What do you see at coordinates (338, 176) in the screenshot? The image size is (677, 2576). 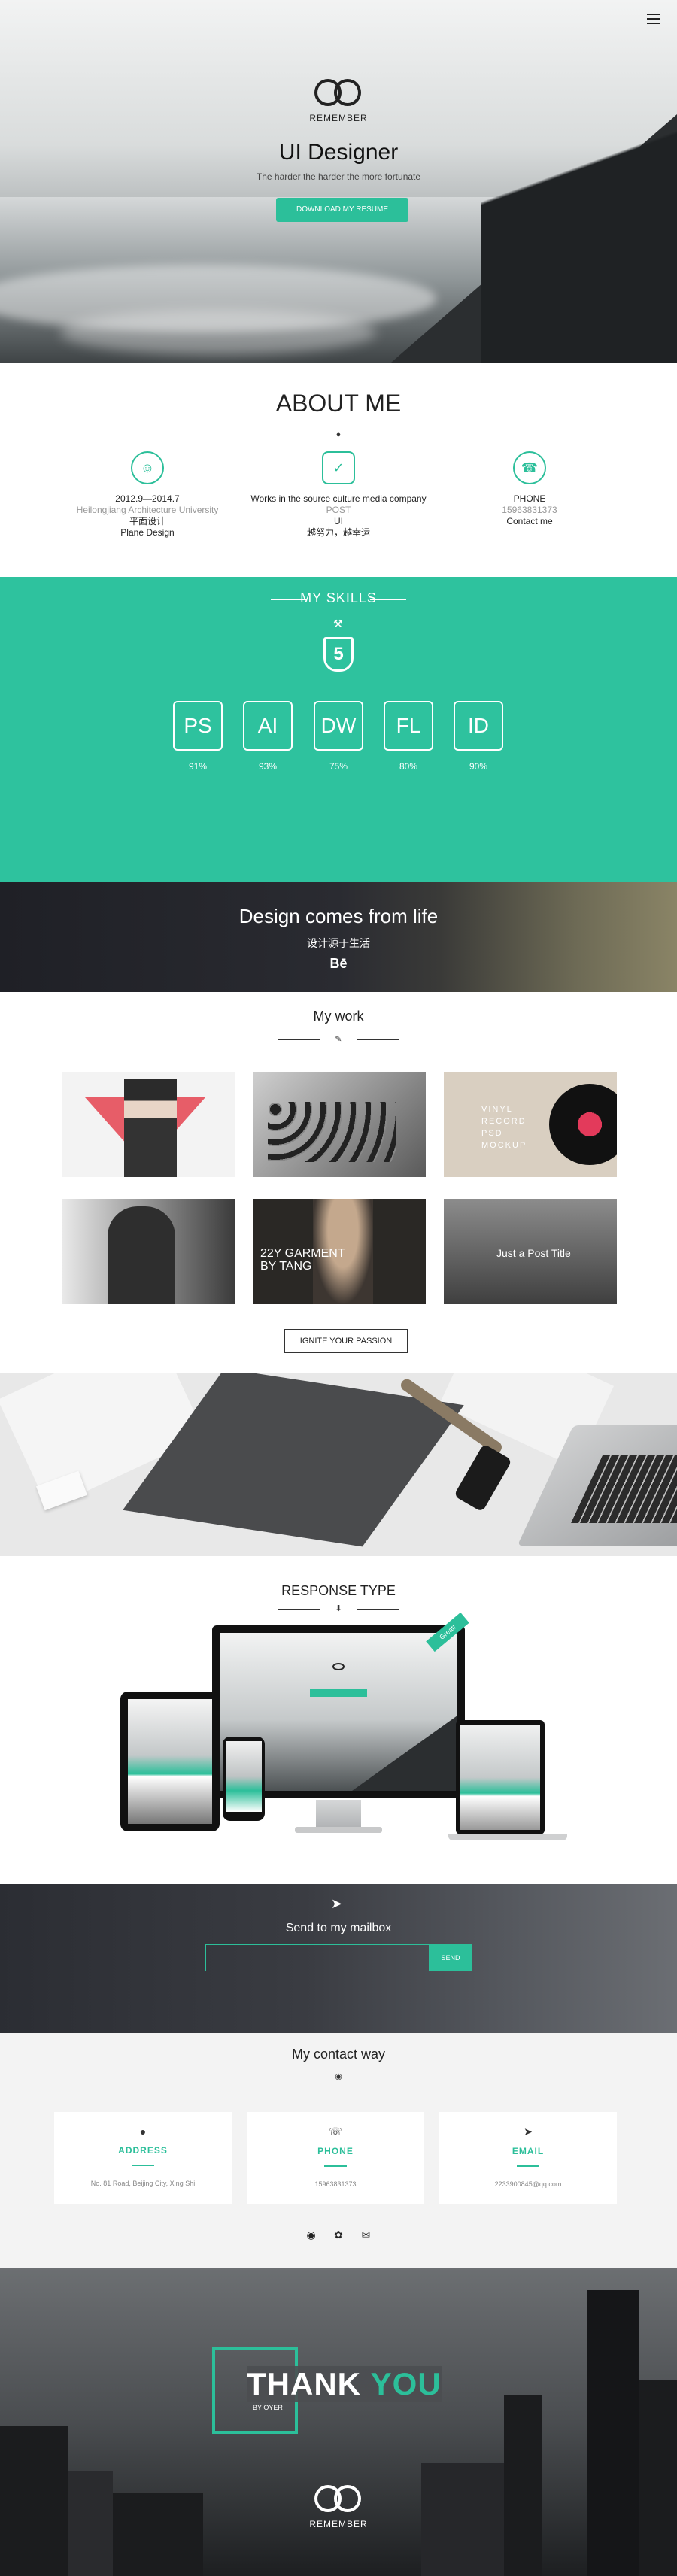 I see `hero-tagline: The harder the harder the more fortunate` at bounding box center [338, 176].